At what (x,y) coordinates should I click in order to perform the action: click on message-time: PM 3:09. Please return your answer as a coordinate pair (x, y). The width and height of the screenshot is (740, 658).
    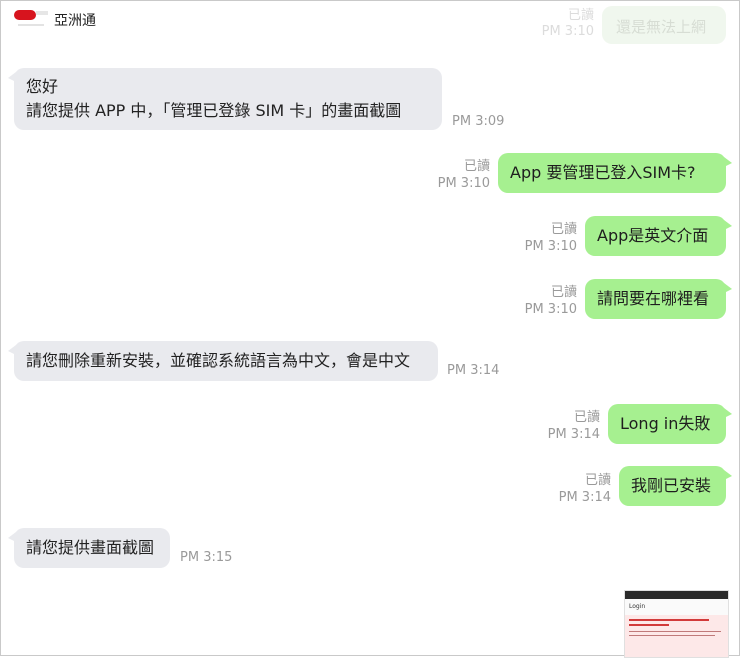
    Looking at the image, I should click on (478, 121).